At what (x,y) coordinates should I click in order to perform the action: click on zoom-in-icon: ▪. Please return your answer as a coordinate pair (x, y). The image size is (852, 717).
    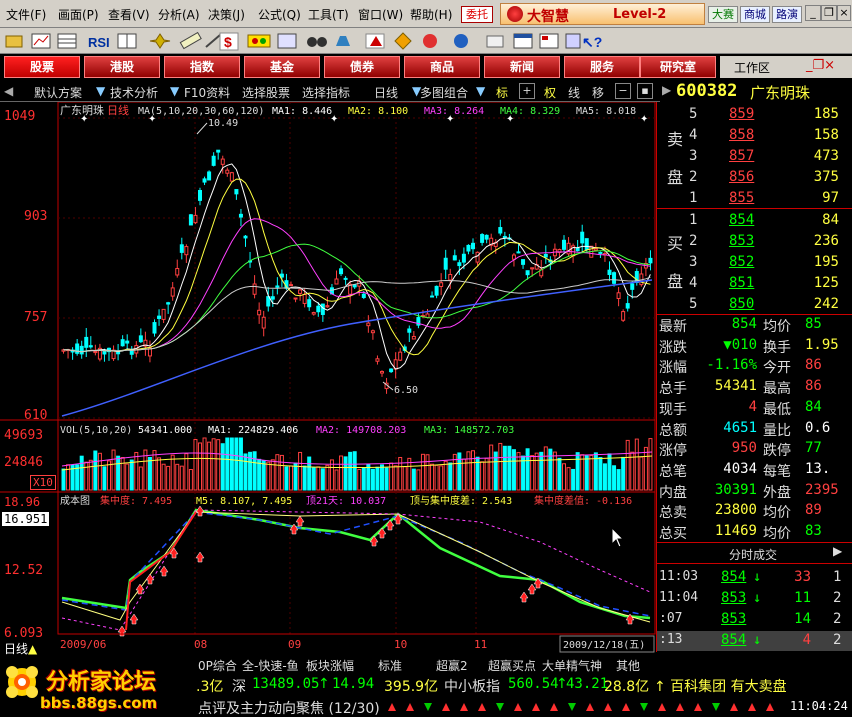
    Looking at the image, I should click on (645, 91).